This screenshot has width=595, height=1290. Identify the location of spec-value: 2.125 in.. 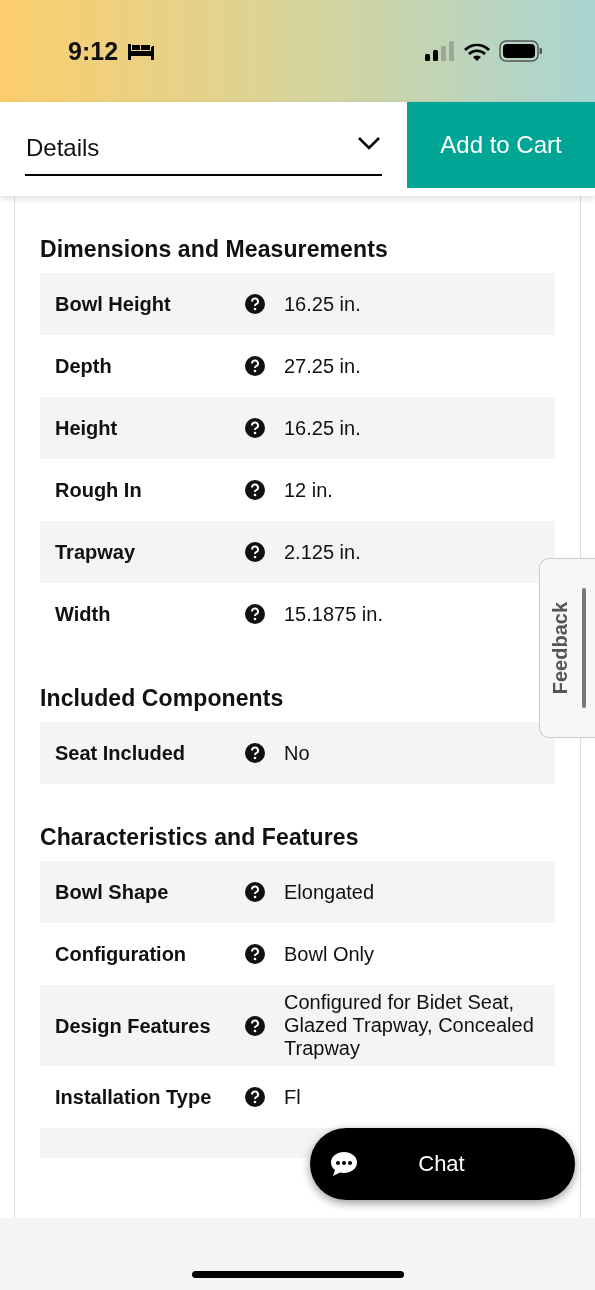
(323, 552).